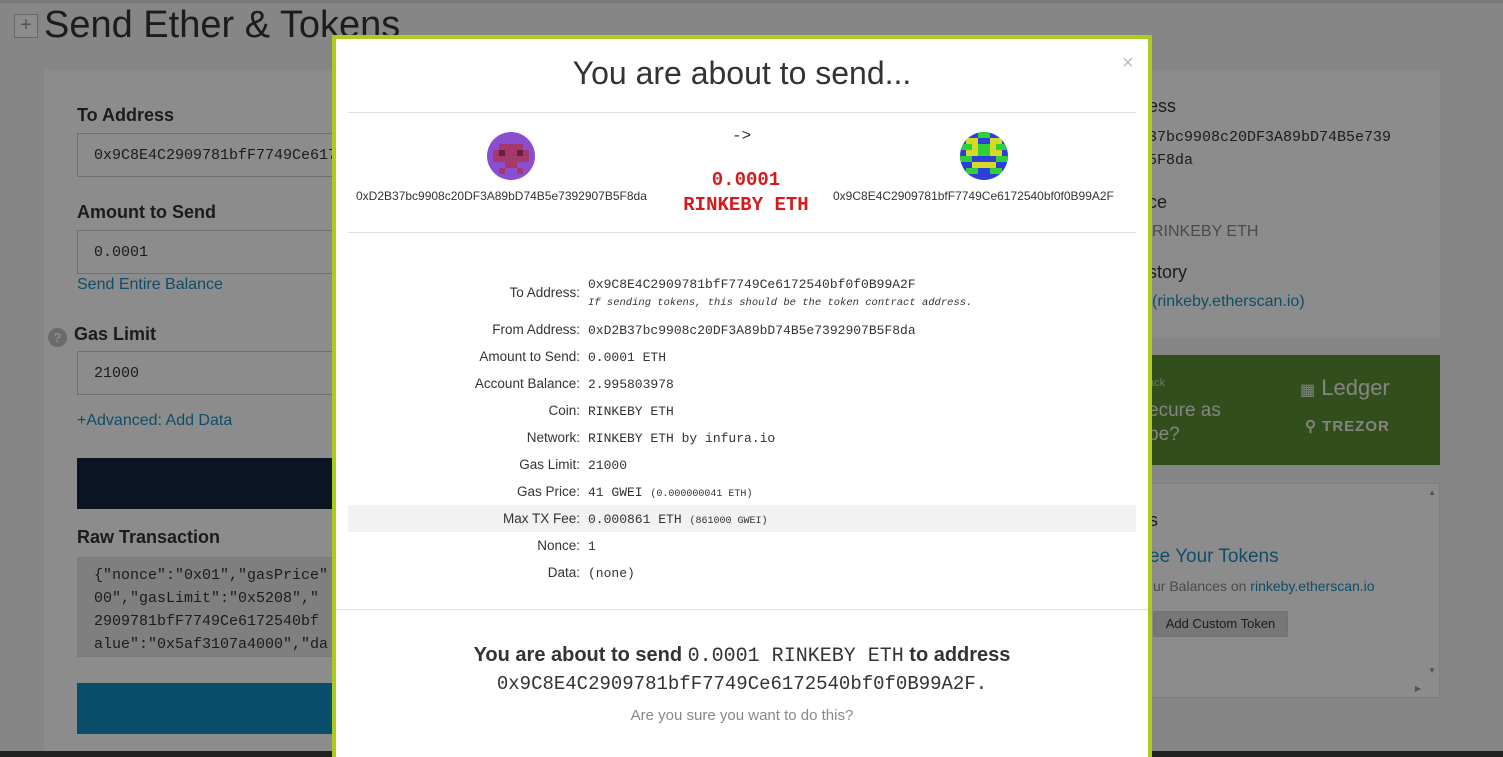  I want to click on detail-label: Account Balance:, so click(527, 383).